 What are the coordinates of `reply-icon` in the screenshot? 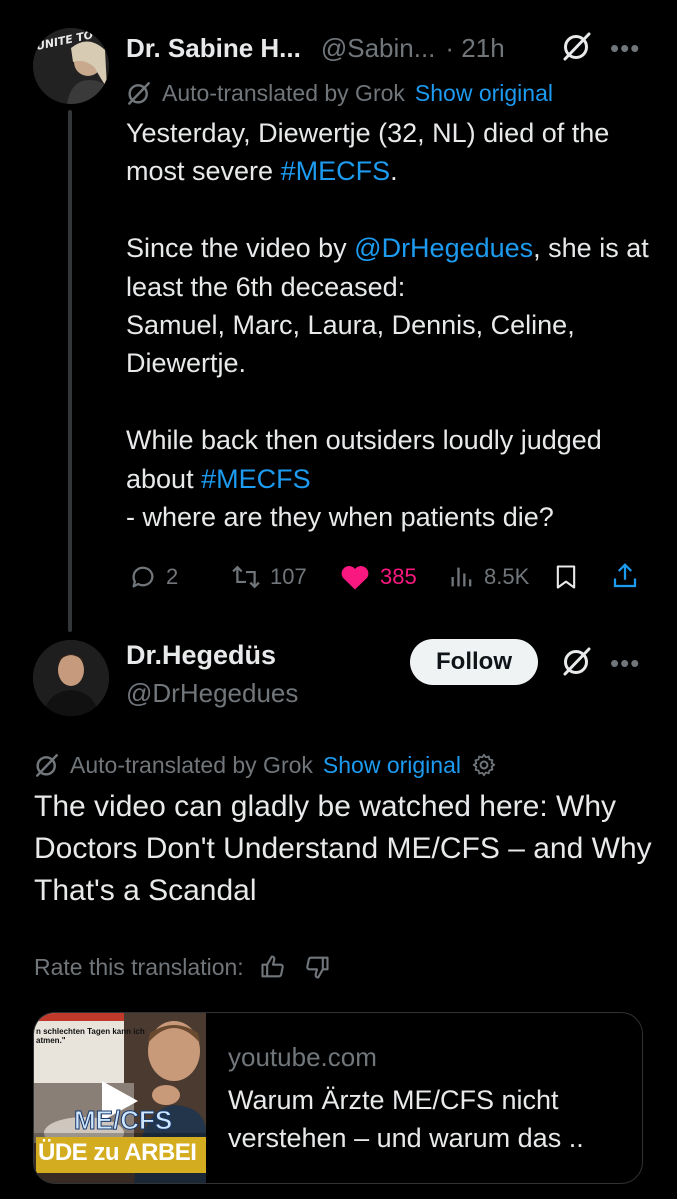 It's located at (143, 577).